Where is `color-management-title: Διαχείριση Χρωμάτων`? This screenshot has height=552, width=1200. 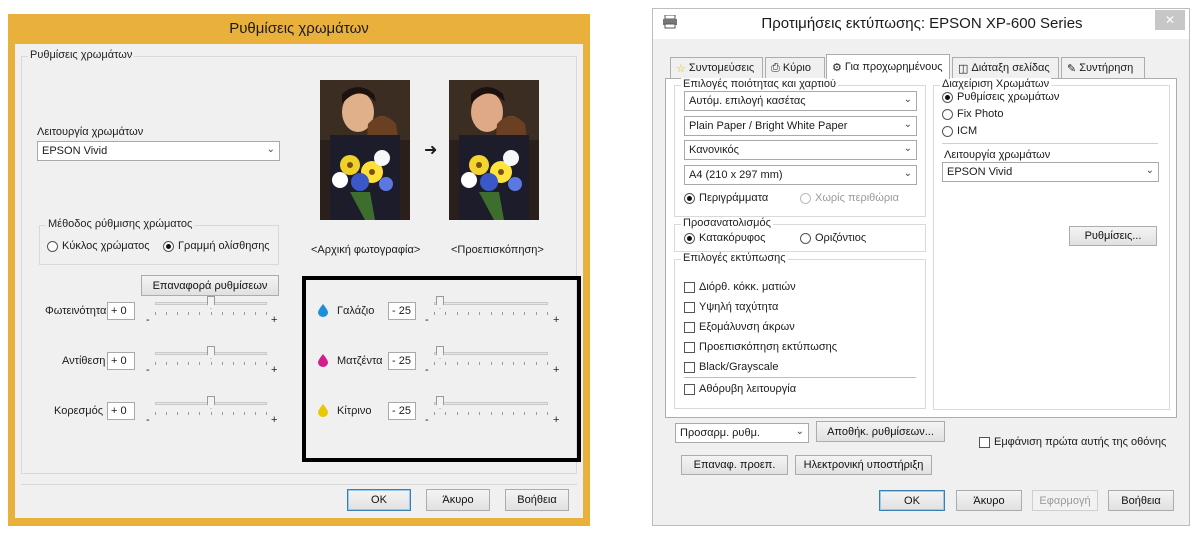 color-management-title: Διαχείριση Χρωμάτων is located at coordinates (996, 84).